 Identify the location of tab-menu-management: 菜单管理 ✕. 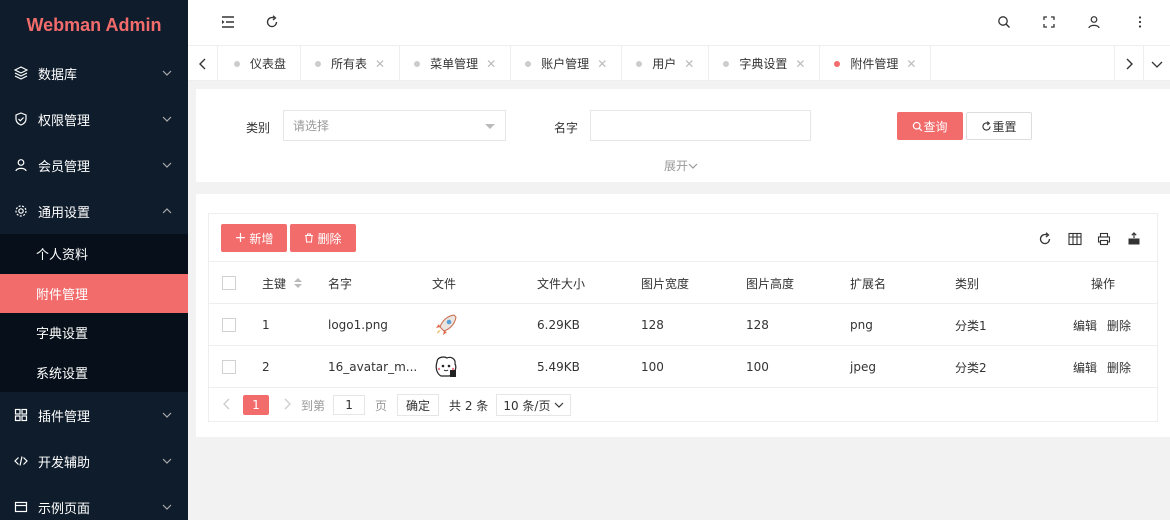
(456, 63).